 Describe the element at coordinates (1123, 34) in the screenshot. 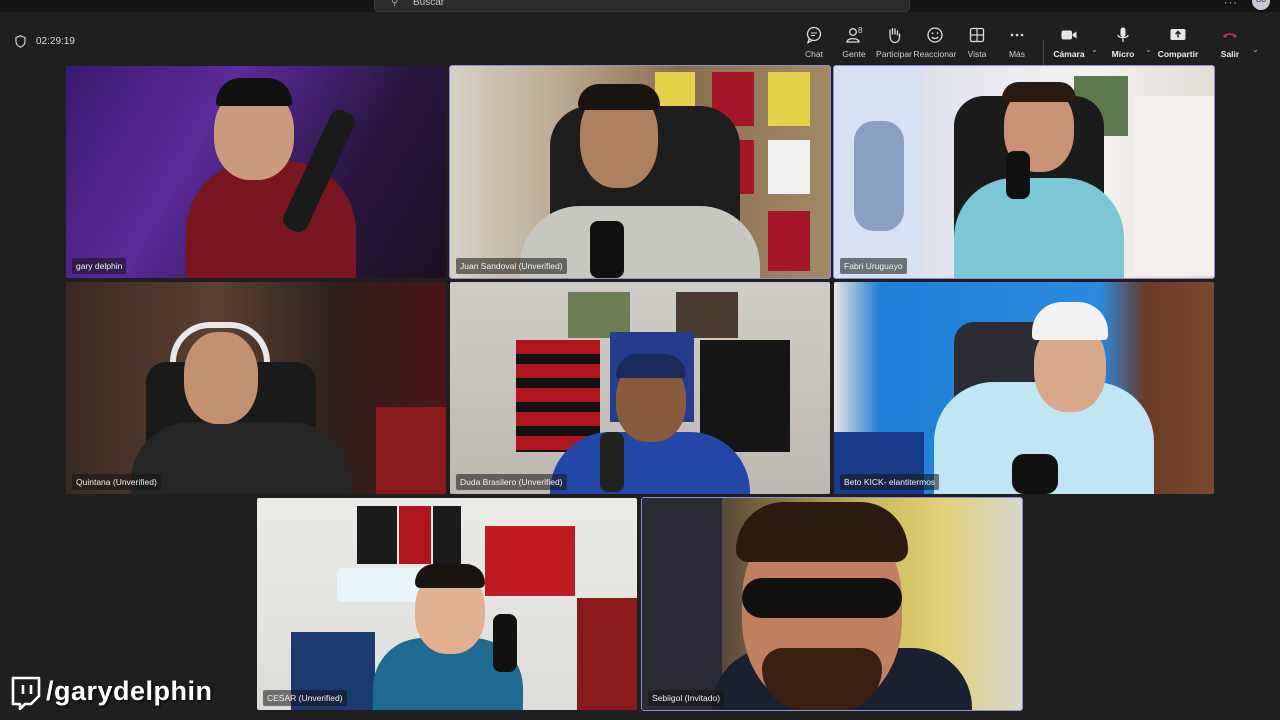

I see `microphone-icon` at that location.